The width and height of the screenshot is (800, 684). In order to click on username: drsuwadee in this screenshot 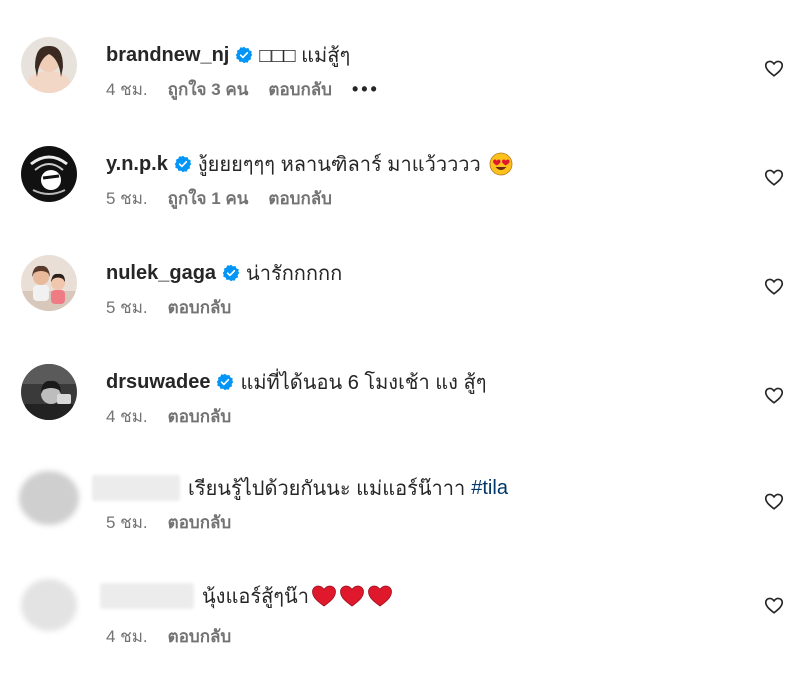, I will do `click(158, 382)`.